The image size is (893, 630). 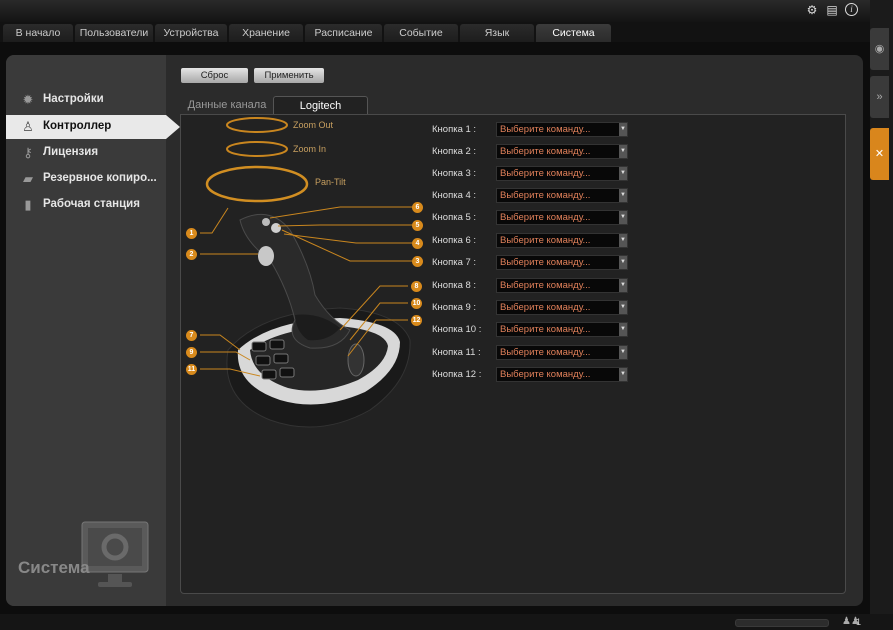 I want to click on tab-home: В начало, so click(x=38, y=33).